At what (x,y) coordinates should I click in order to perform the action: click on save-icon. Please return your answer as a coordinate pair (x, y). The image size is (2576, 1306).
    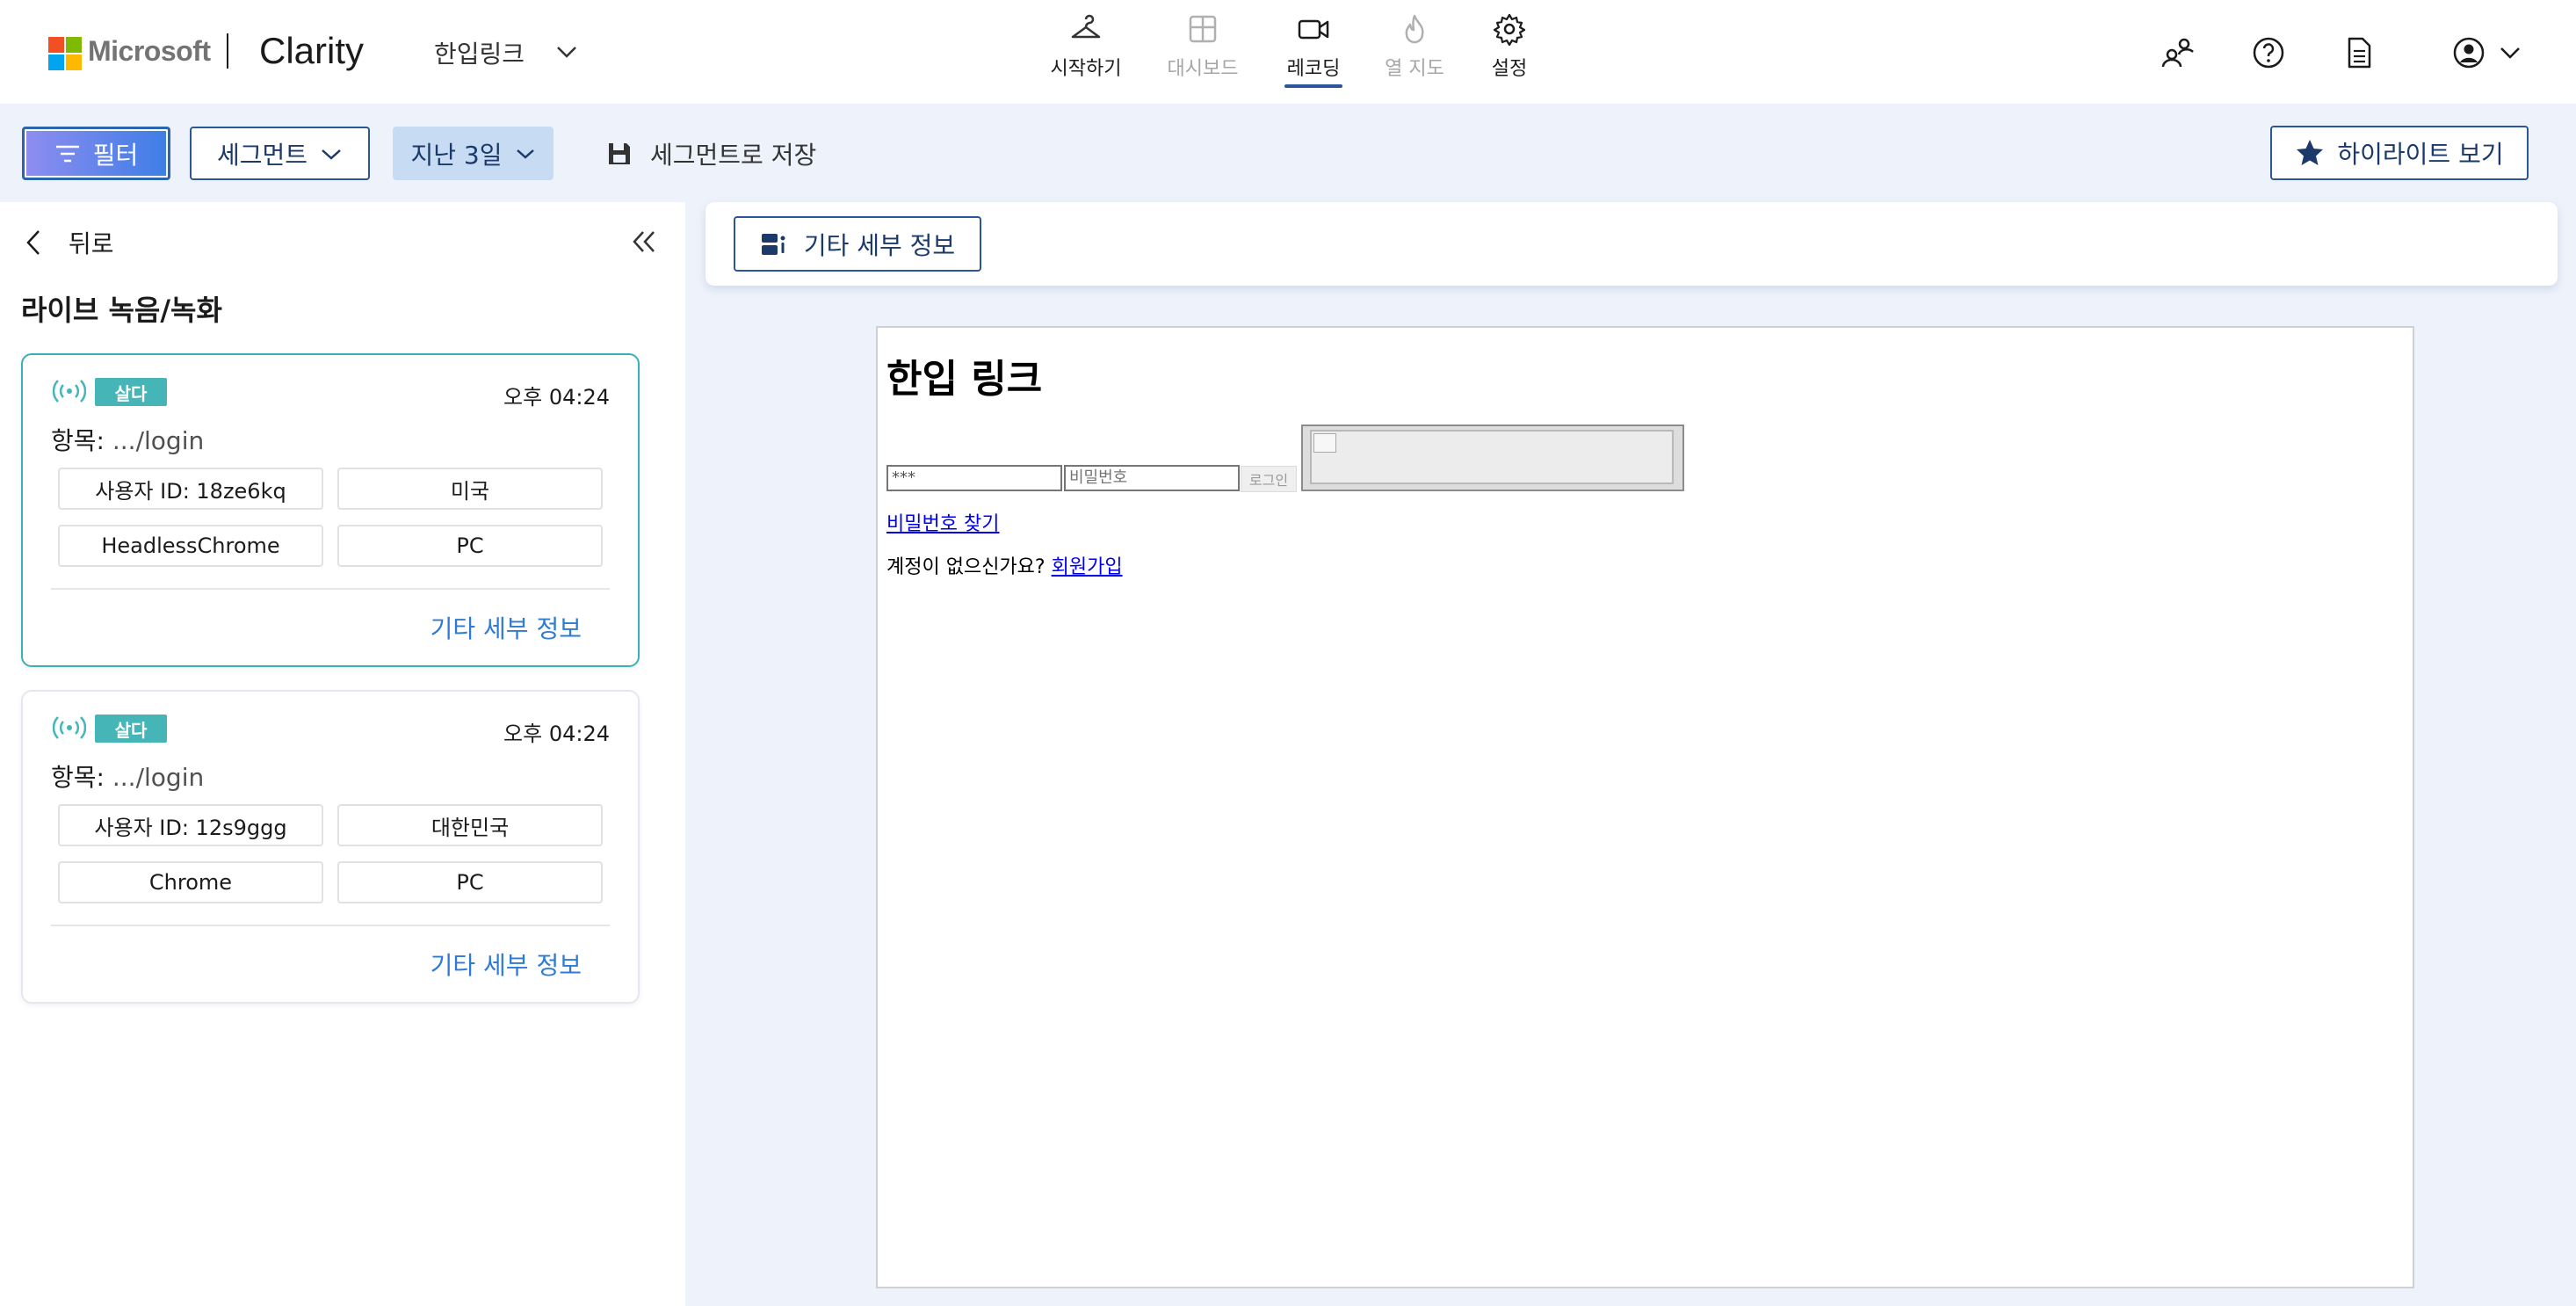
    Looking at the image, I should click on (619, 153).